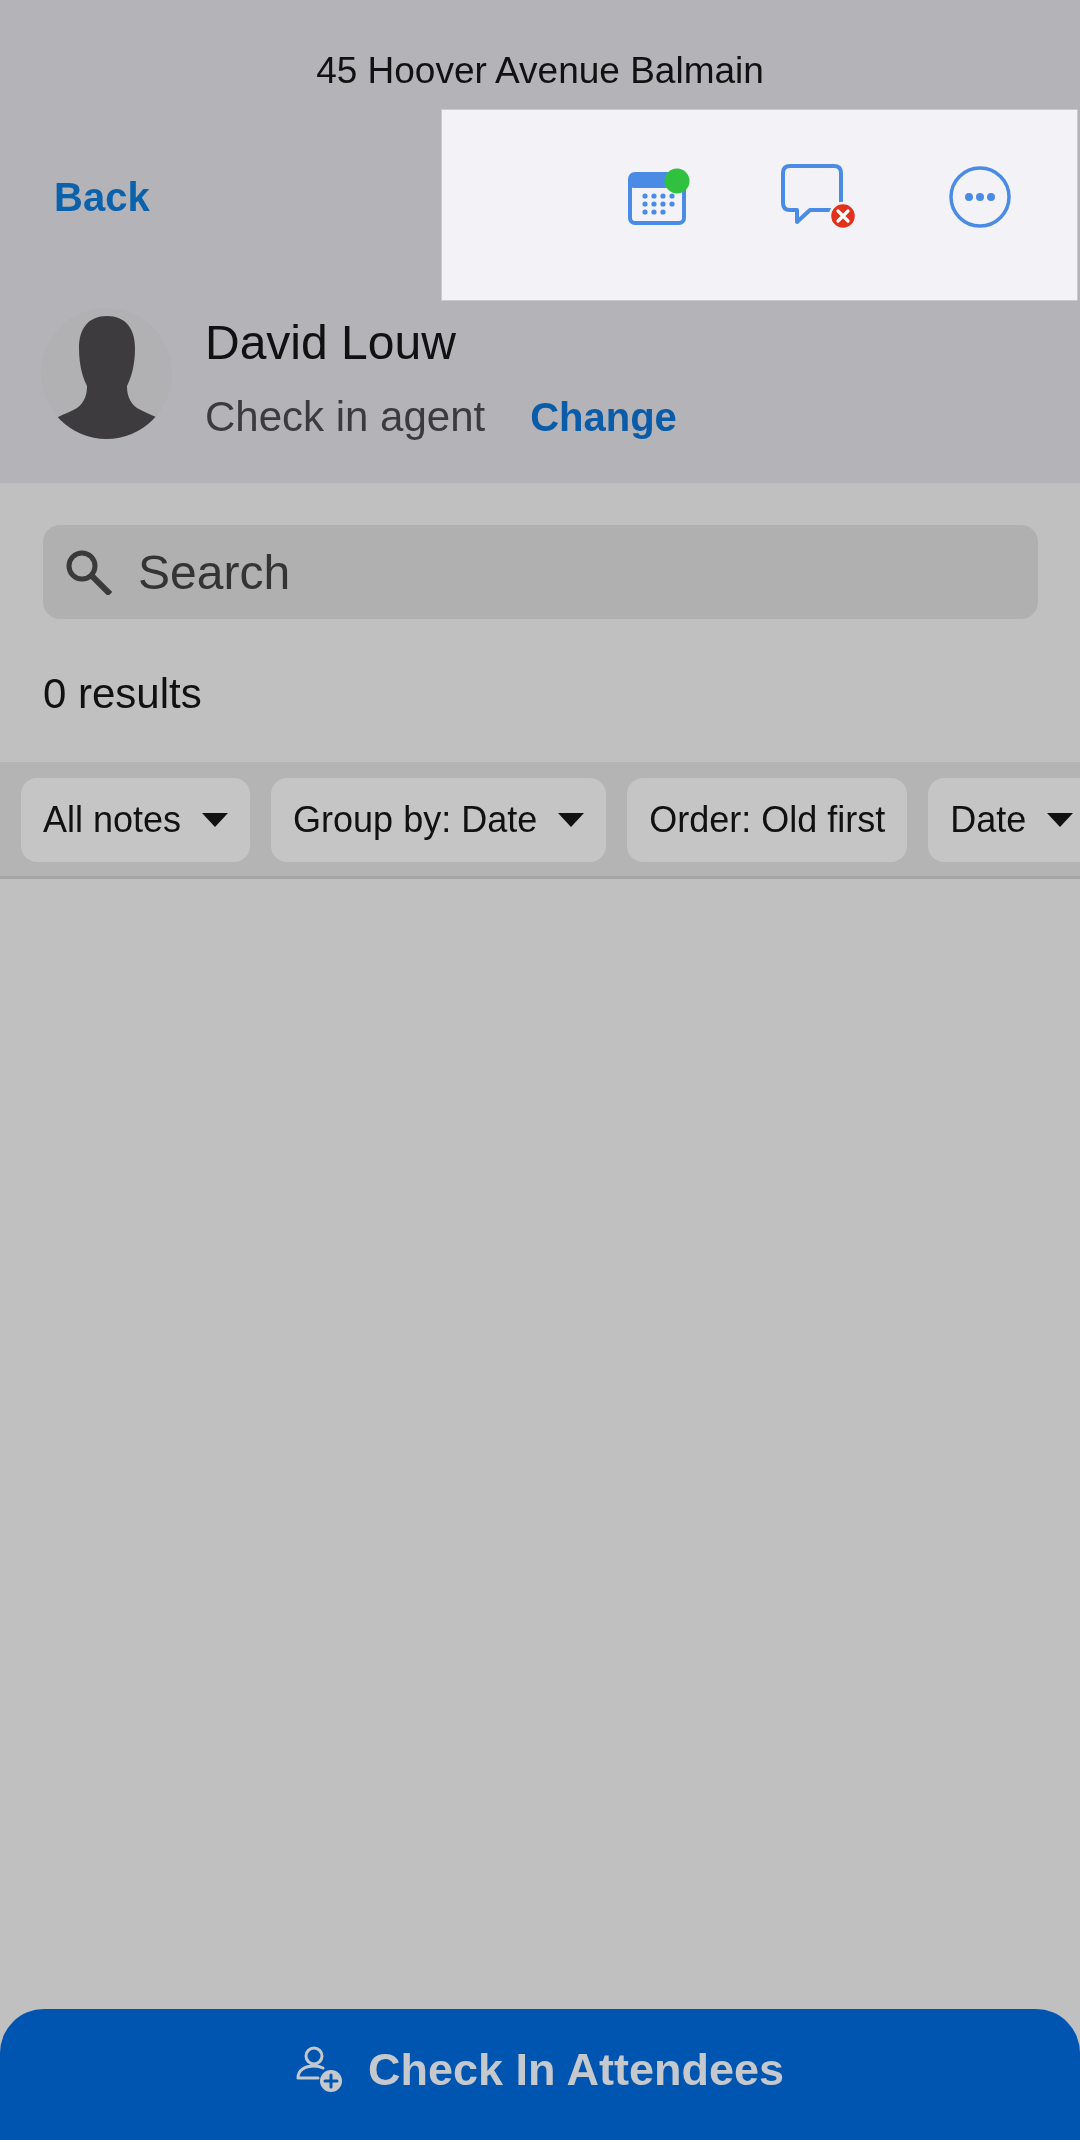 Image resolution: width=1080 pixels, height=2140 pixels. What do you see at coordinates (136, 820) in the screenshot?
I see `filter-chip: All notes` at bounding box center [136, 820].